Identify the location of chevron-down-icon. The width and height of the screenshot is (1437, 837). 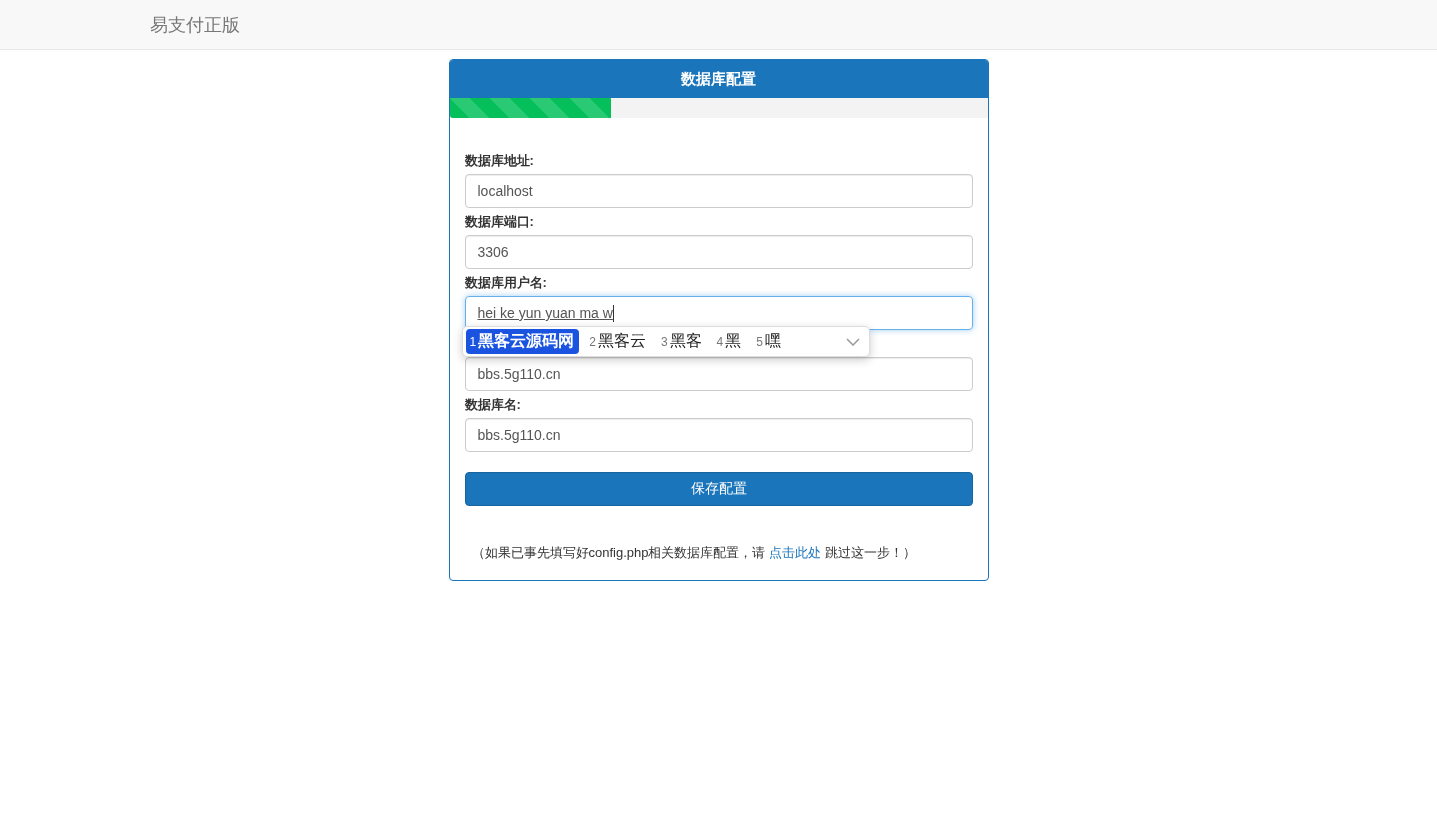
(852, 341).